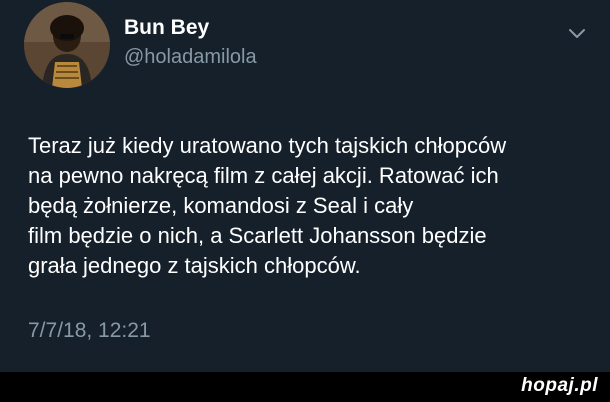 The width and height of the screenshot is (610, 402). Describe the element at coordinates (305, 387) in the screenshot. I see `watermark-bar: hopaj.pl` at that location.